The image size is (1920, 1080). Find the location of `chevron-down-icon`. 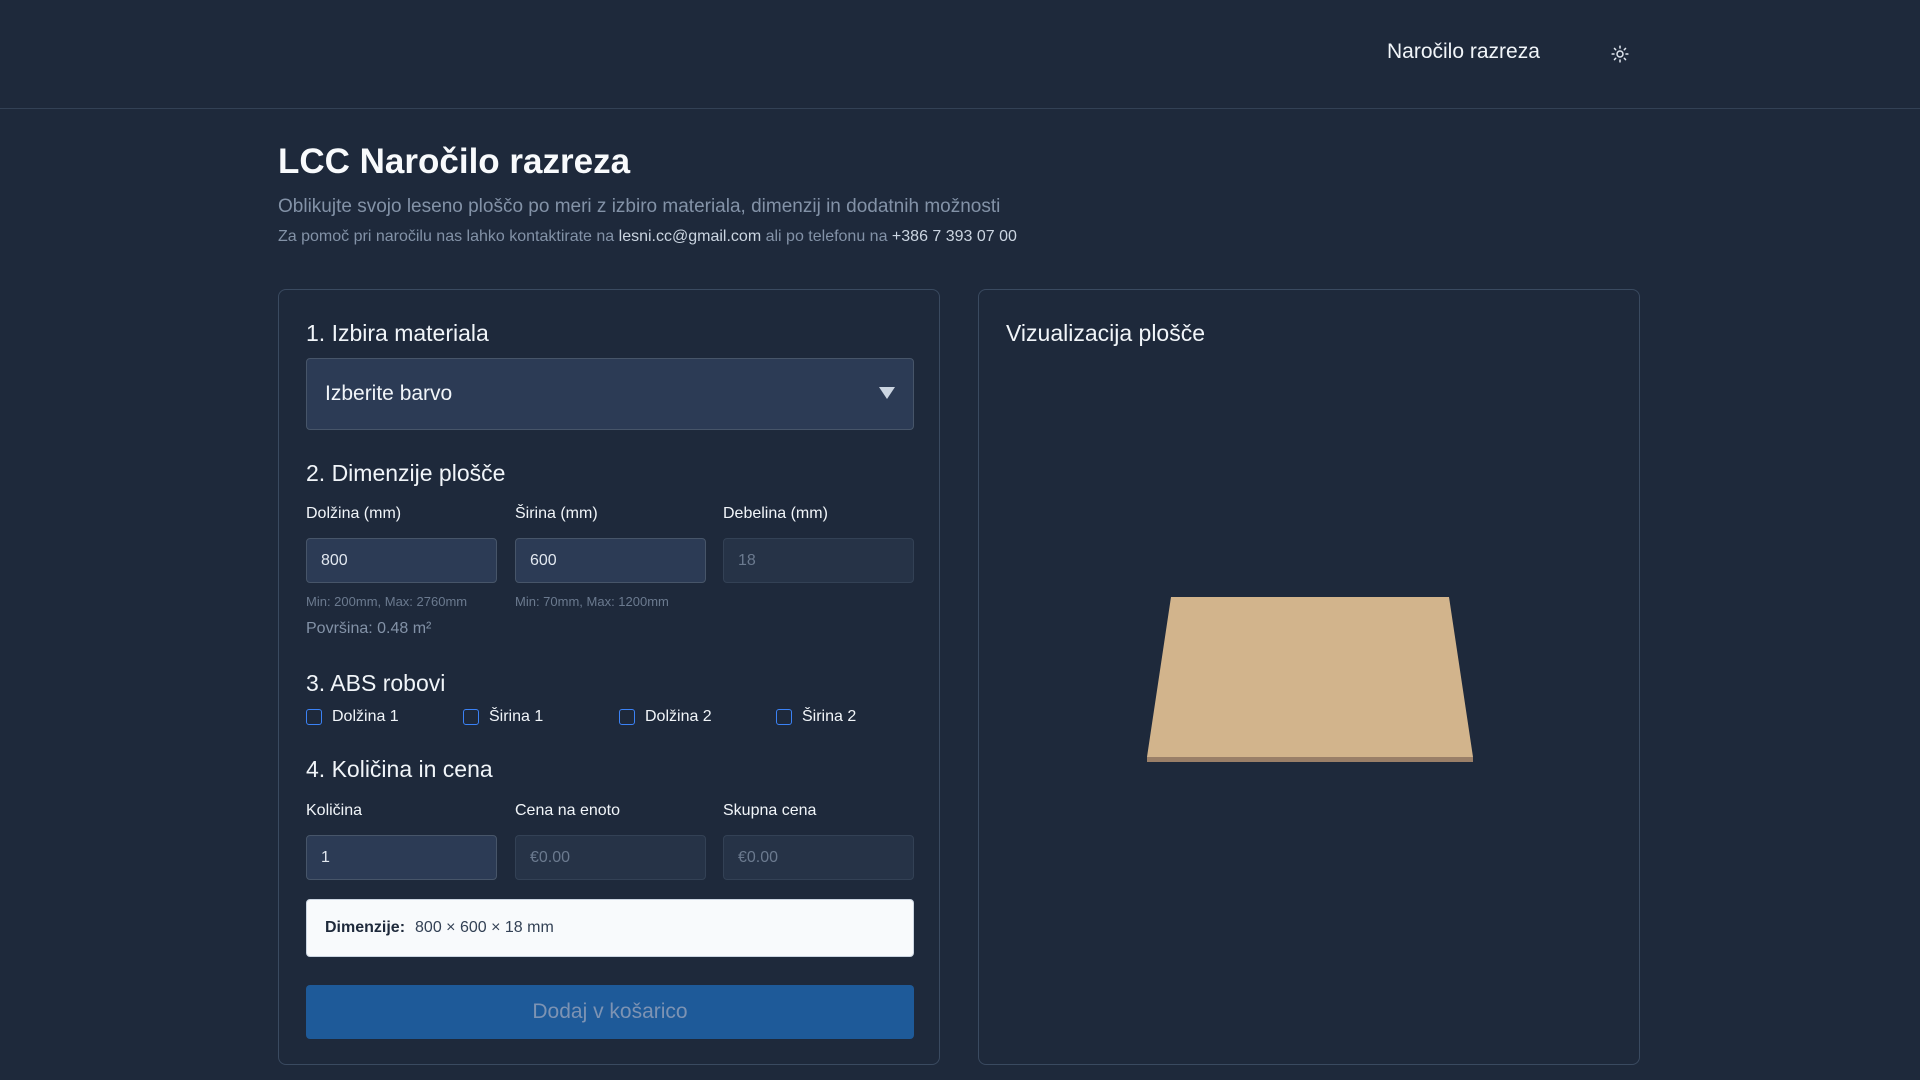

chevron-down-icon is located at coordinates (887, 393).